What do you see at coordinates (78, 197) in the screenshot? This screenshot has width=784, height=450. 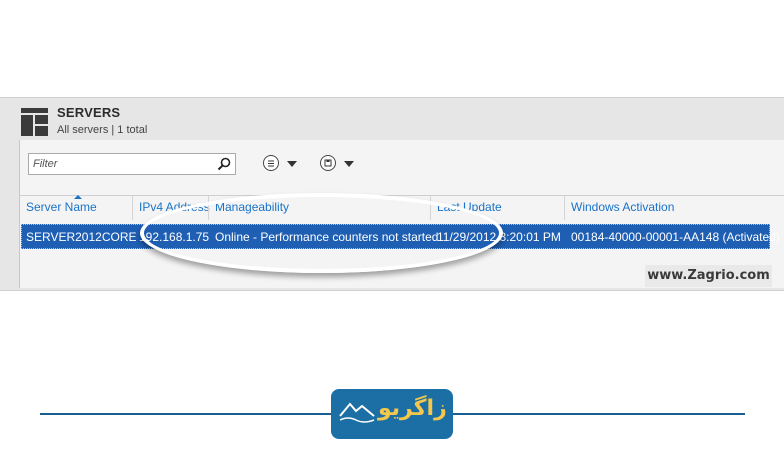 I see `sort-ascending-icon` at bounding box center [78, 197].